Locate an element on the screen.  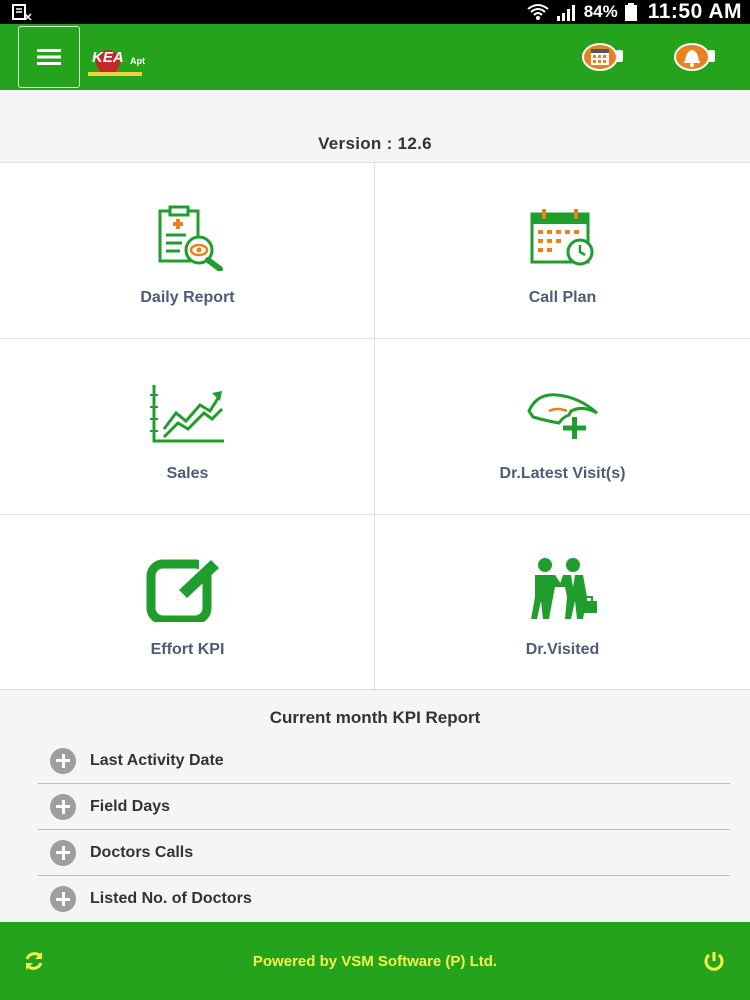
version-label: Version : 12.6 is located at coordinates (375, 143).